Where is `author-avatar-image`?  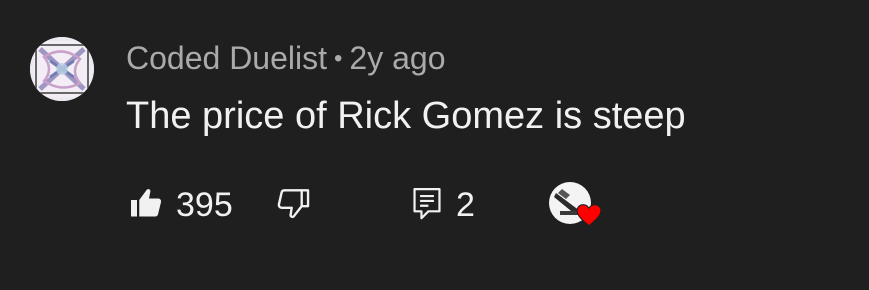 author-avatar-image is located at coordinates (62, 69).